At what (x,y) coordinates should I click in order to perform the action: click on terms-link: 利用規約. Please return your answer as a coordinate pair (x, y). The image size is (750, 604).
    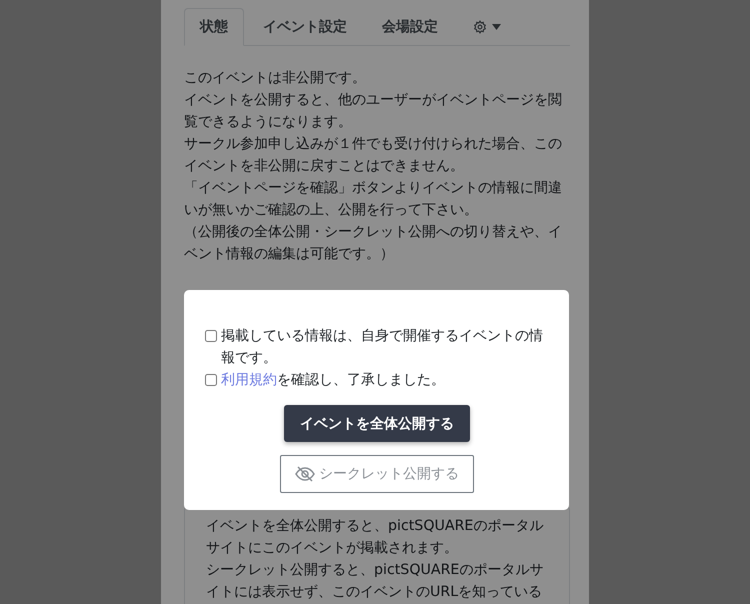
    Looking at the image, I should click on (249, 380).